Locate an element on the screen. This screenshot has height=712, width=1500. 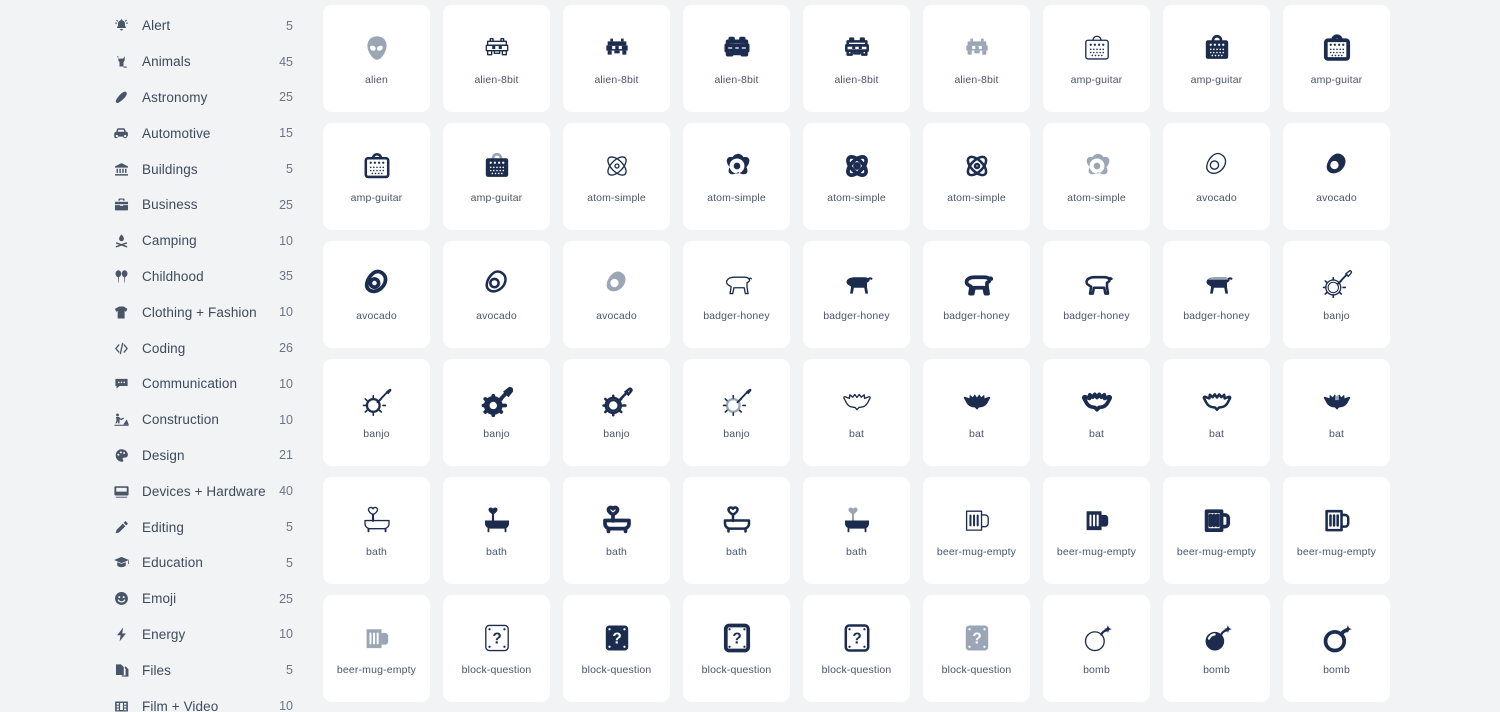
film-strip-icon is located at coordinates (121, 704).